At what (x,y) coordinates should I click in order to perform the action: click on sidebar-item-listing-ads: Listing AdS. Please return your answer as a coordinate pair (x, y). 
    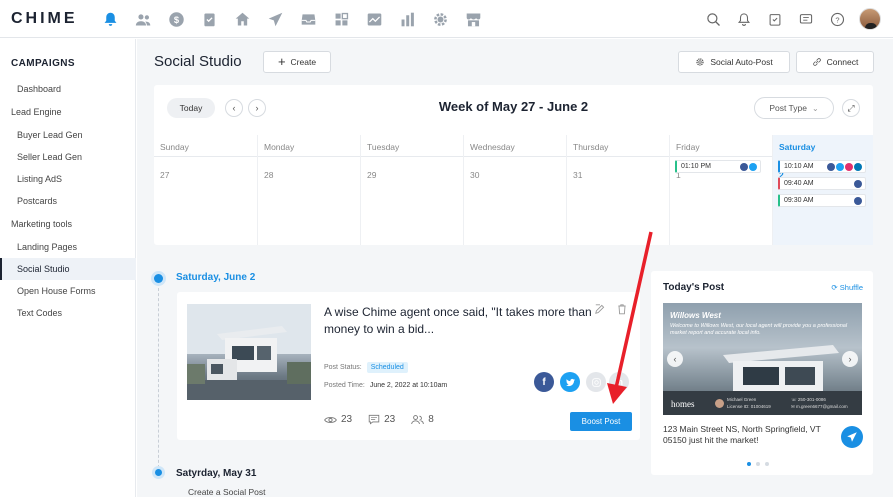
    Looking at the image, I should click on (39, 179).